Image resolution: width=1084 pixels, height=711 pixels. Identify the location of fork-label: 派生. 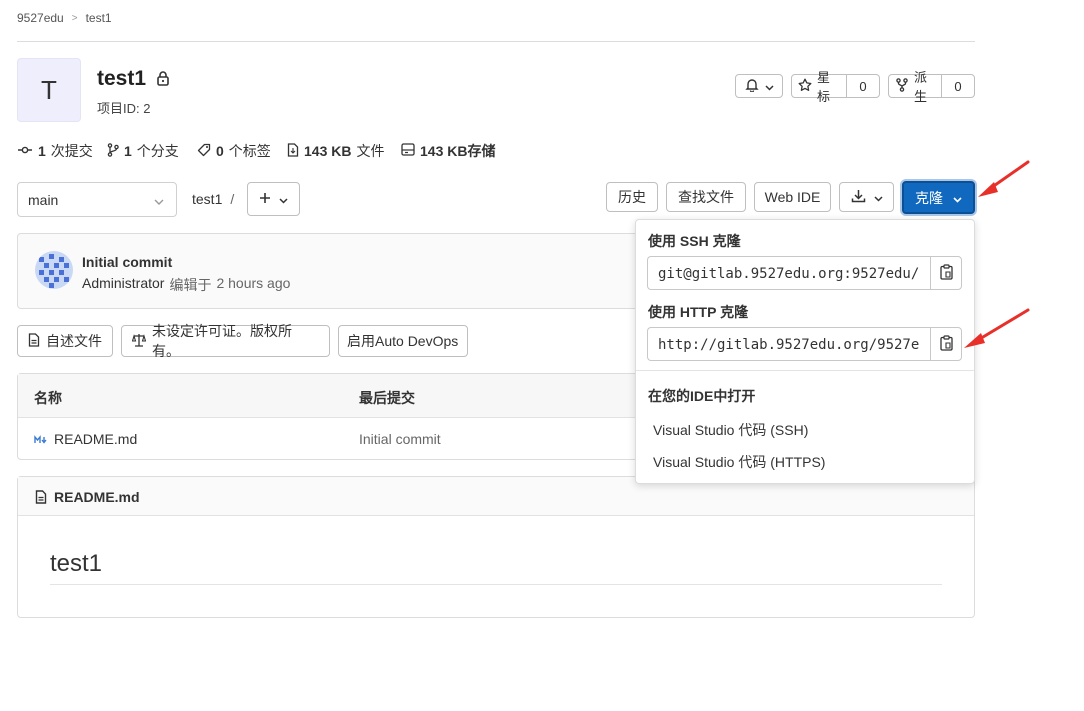
(921, 87).